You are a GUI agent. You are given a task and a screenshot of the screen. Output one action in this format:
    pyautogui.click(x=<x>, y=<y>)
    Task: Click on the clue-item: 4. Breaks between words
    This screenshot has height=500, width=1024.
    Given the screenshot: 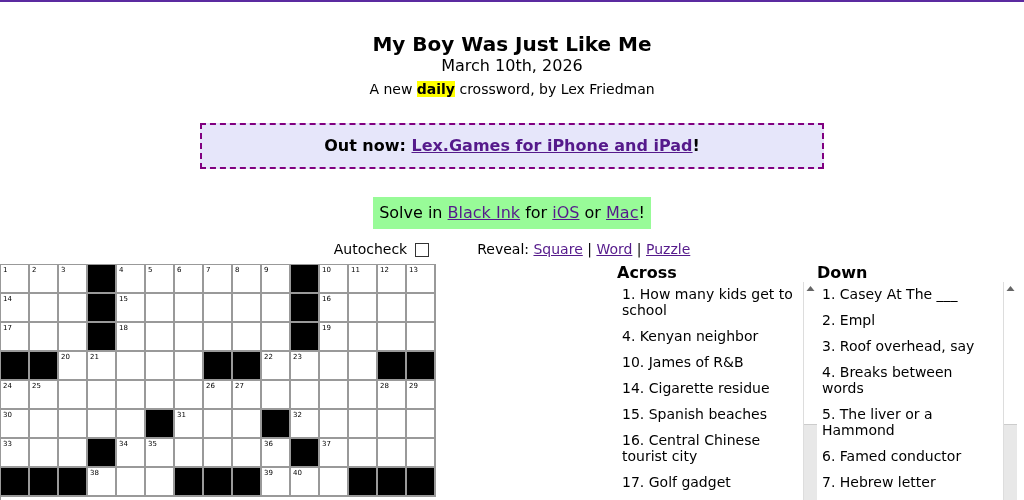 What is the action you would take?
    pyautogui.click(x=908, y=381)
    